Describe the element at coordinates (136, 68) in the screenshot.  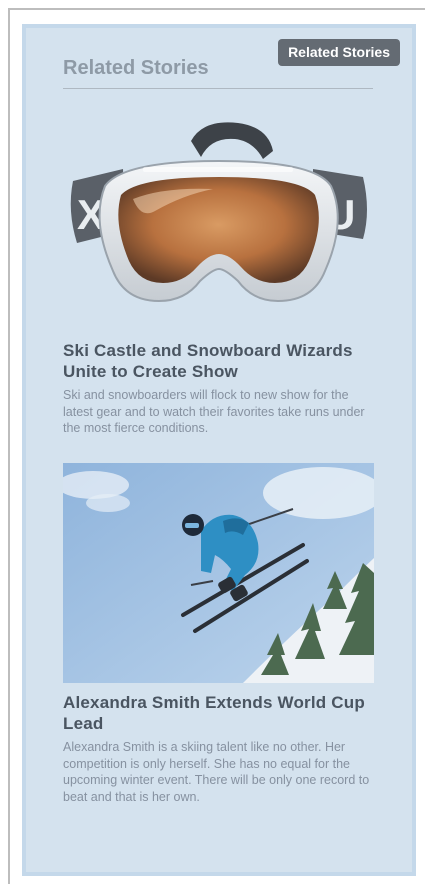
I see `widget-heading: Related Stories` at that location.